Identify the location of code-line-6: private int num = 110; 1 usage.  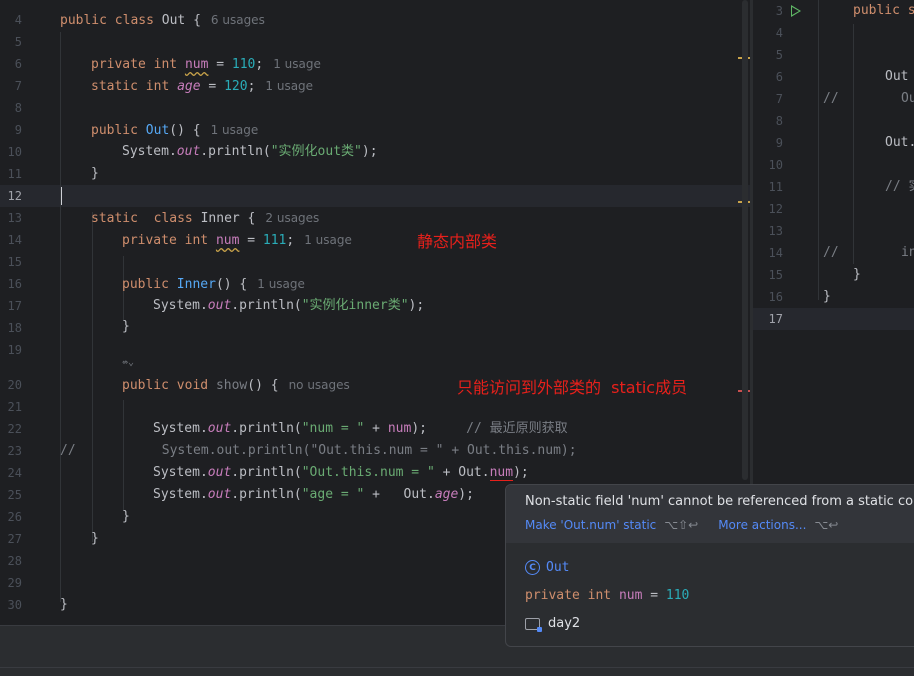
(206, 64).